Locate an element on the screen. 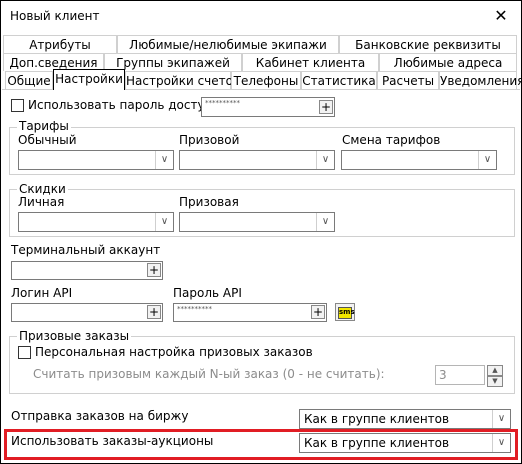 The width and height of the screenshot is (522, 464). api-password-field: ********** + is located at coordinates (250, 312).